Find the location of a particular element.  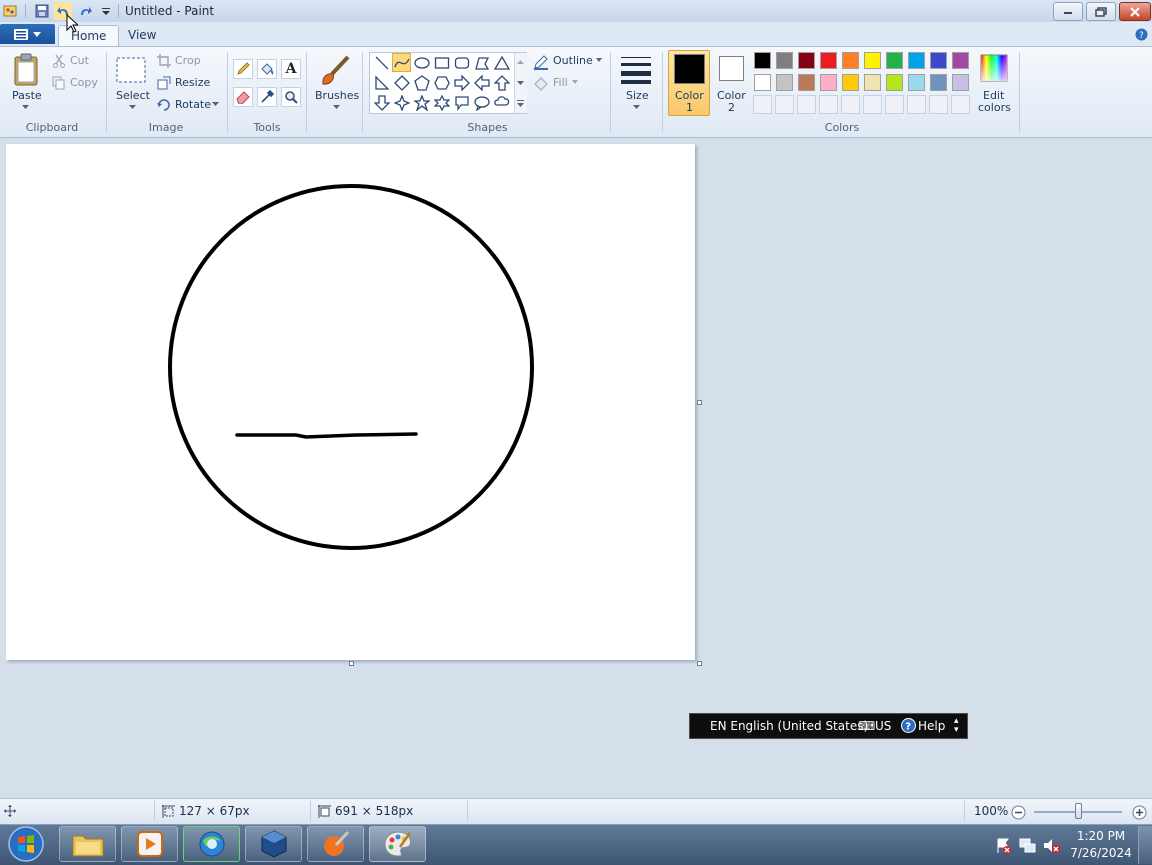

scroll-up-icon is located at coordinates (520, 62).